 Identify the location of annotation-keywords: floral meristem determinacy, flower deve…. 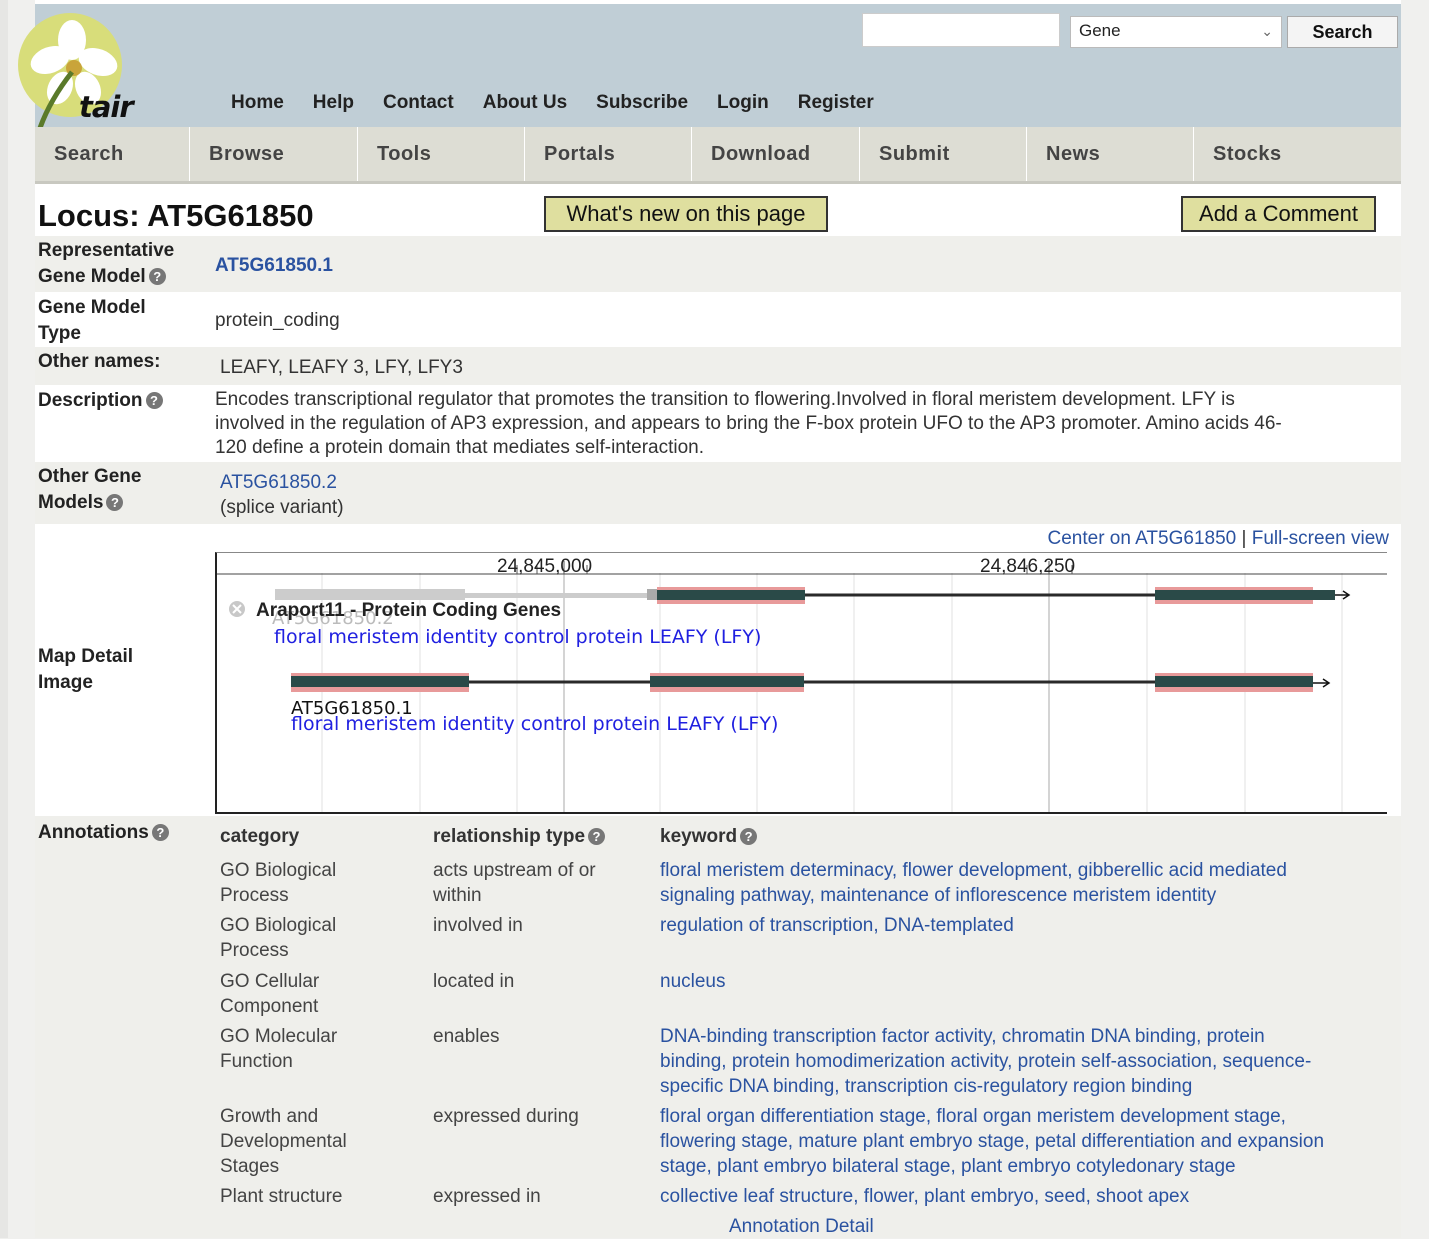
(973, 883).